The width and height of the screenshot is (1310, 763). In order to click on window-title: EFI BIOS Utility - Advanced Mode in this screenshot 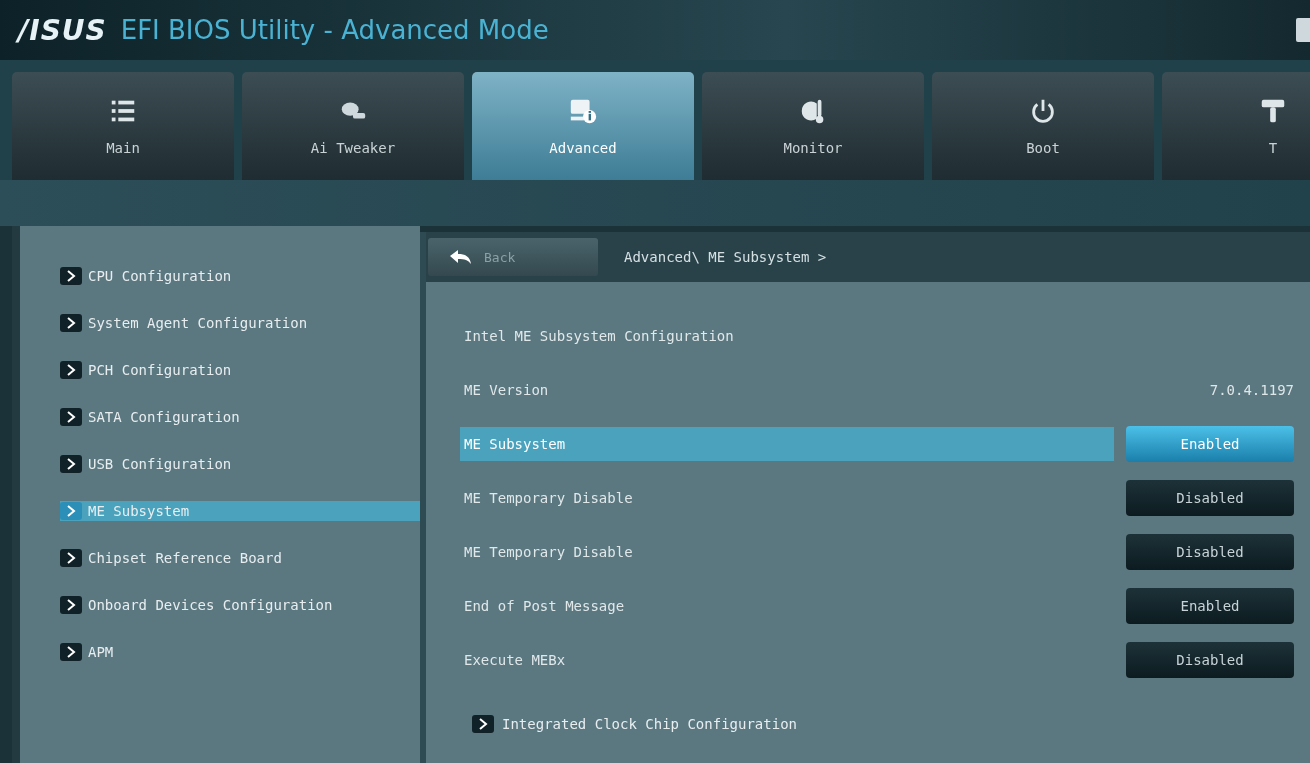, I will do `click(334, 30)`.